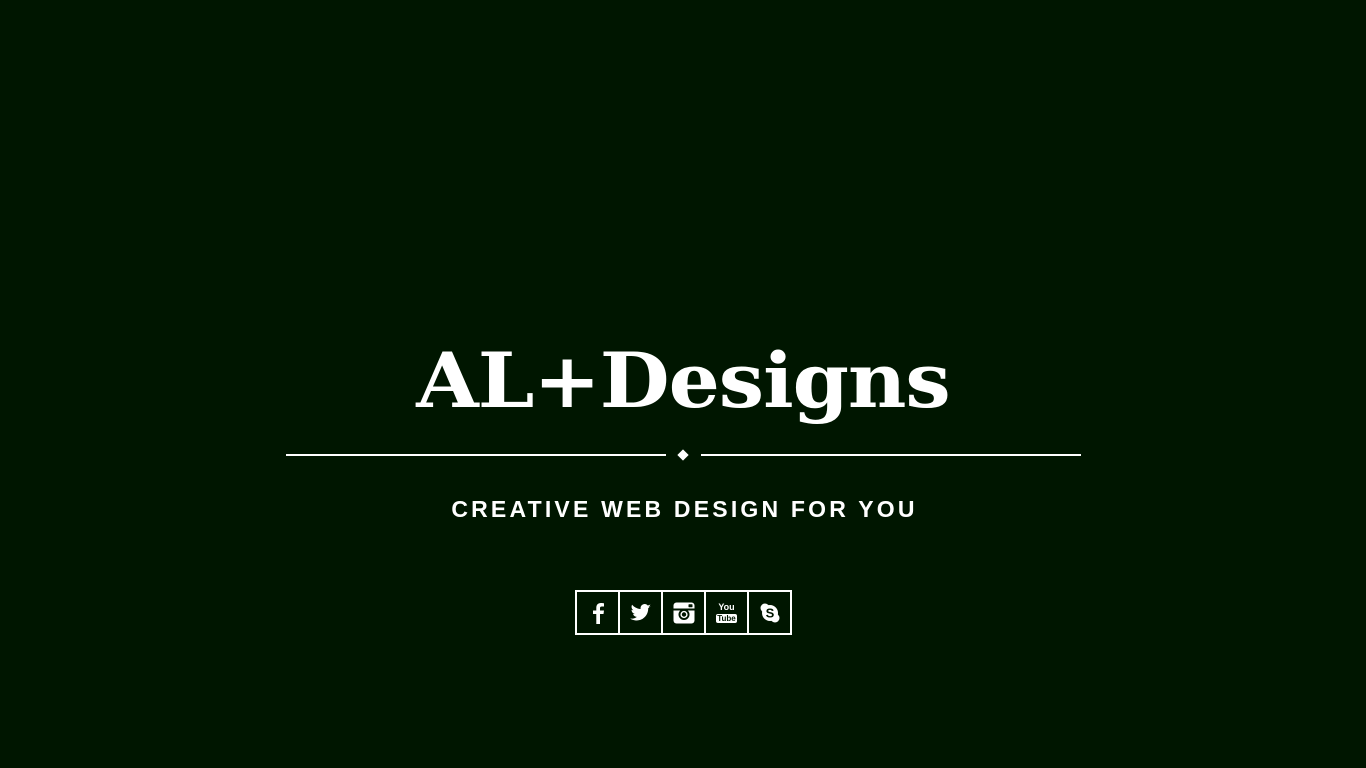 Image resolution: width=1366 pixels, height=768 pixels. What do you see at coordinates (891, 455) in the screenshot?
I see `divider-line-right` at bounding box center [891, 455].